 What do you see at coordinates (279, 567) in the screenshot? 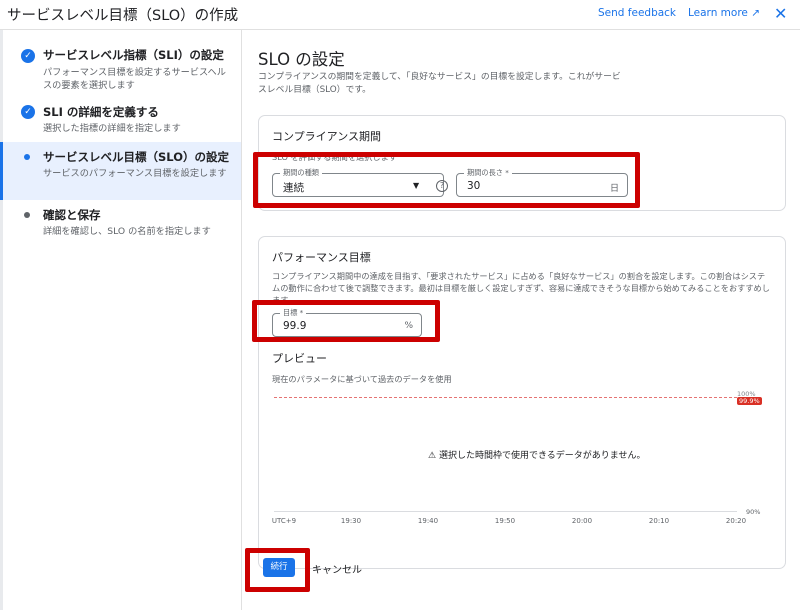
I see `continue-button: 続行` at bounding box center [279, 567].